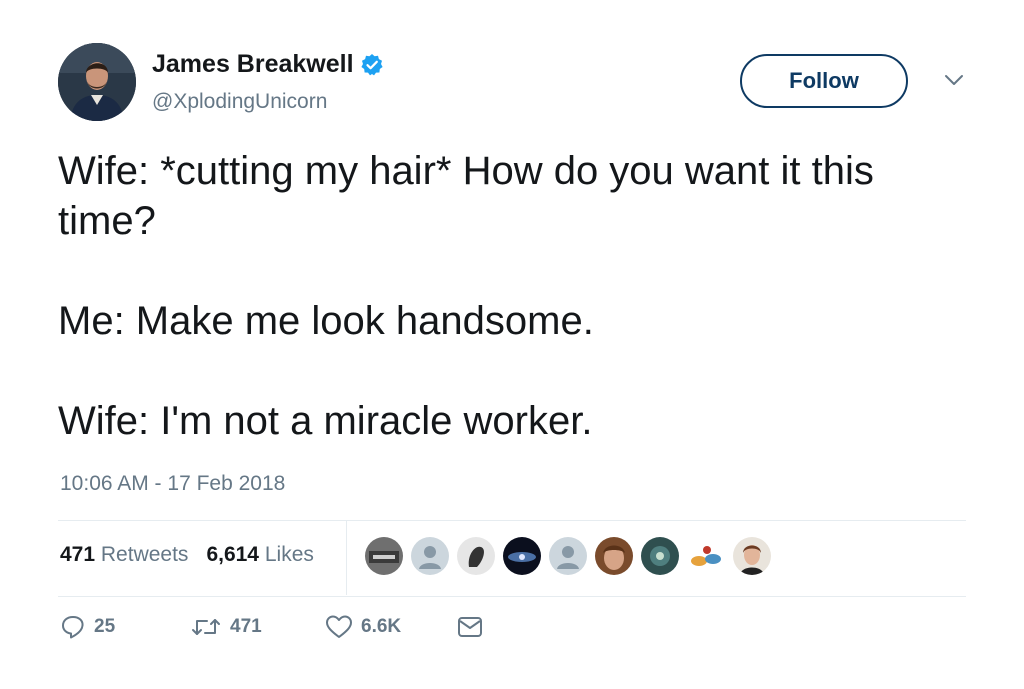 The width and height of the screenshot is (1024, 689). I want to click on direct-message-button, so click(470, 627).